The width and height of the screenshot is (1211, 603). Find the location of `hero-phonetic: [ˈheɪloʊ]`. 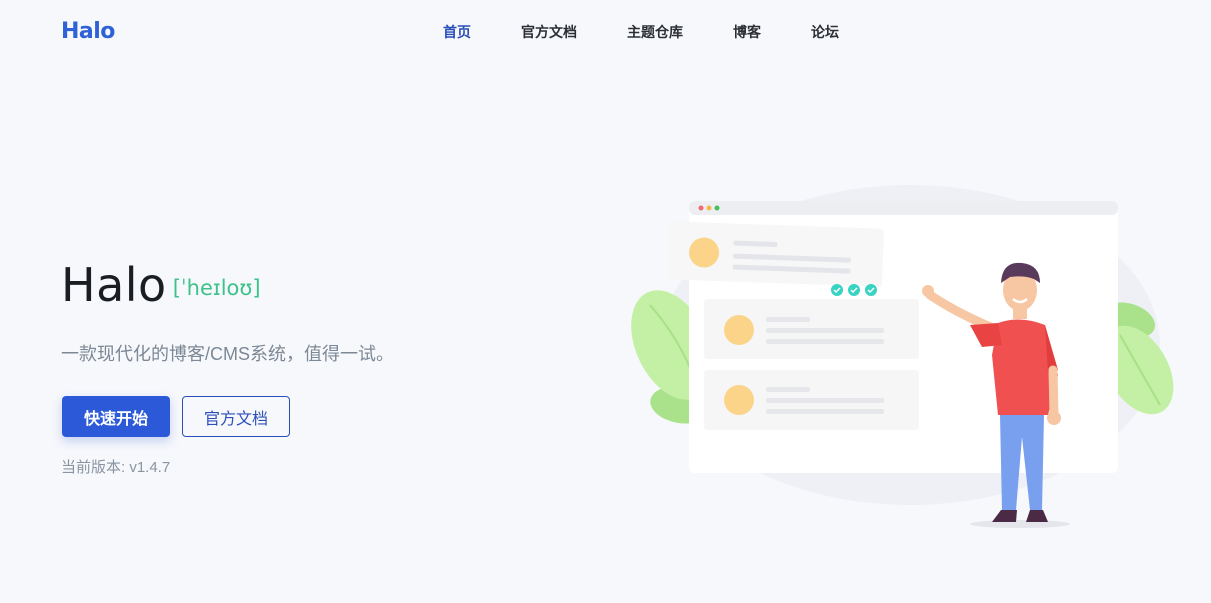

hero-phonetic: [ˈheɪloʊ] is located at coordinates (216, 288).